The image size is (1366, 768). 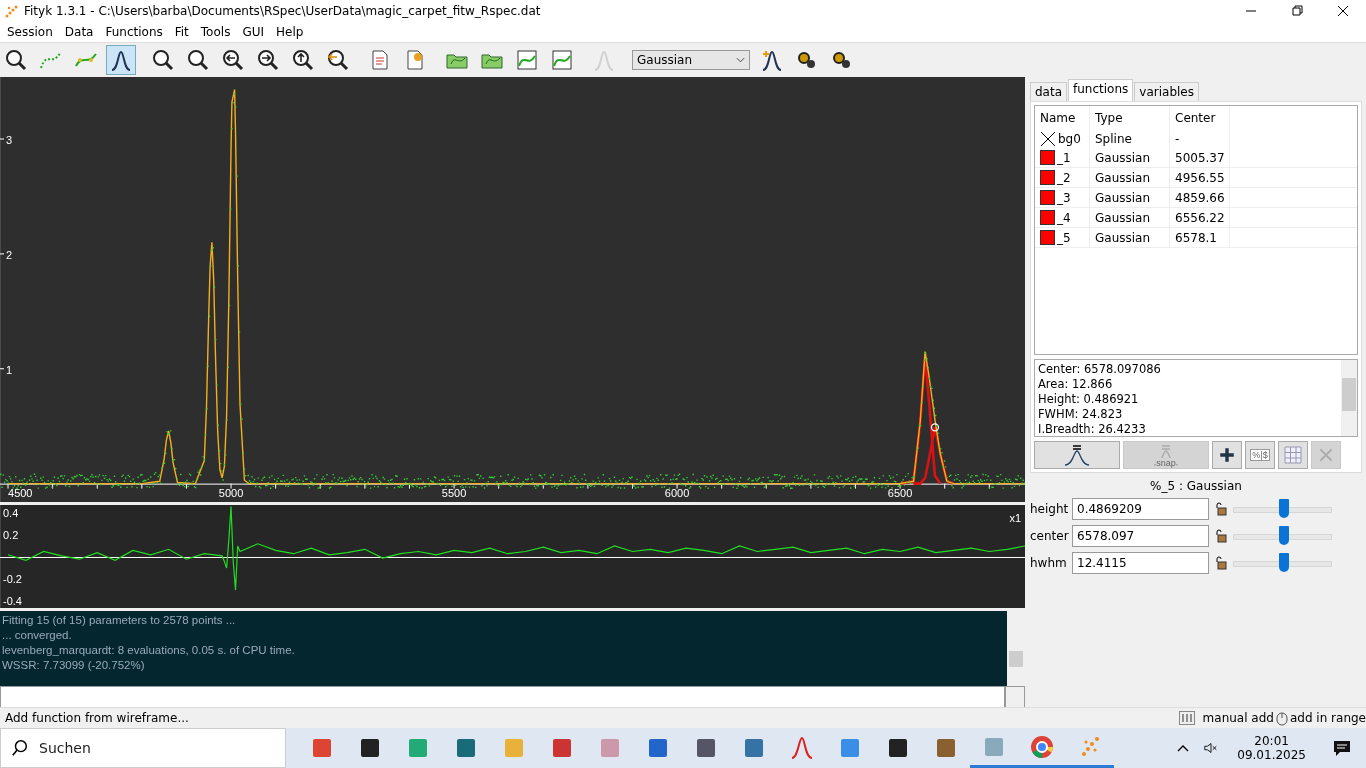 What do you see at coordinates (1100, 369) in the screenshot?
I see `info-line: Center: 6578.097086` at bounding box center [1100, 369].